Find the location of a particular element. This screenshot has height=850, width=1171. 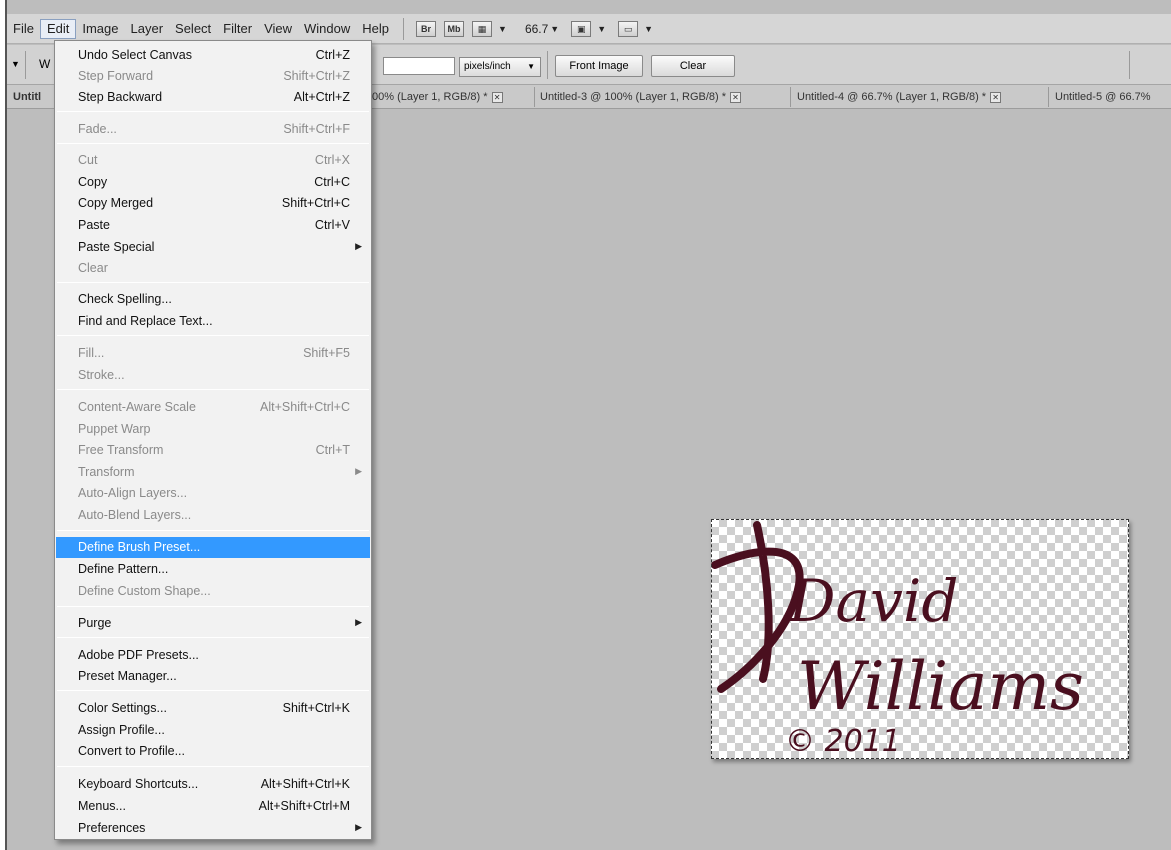

tab-untitled-1: Untitl is located at coordinates (33, 97).